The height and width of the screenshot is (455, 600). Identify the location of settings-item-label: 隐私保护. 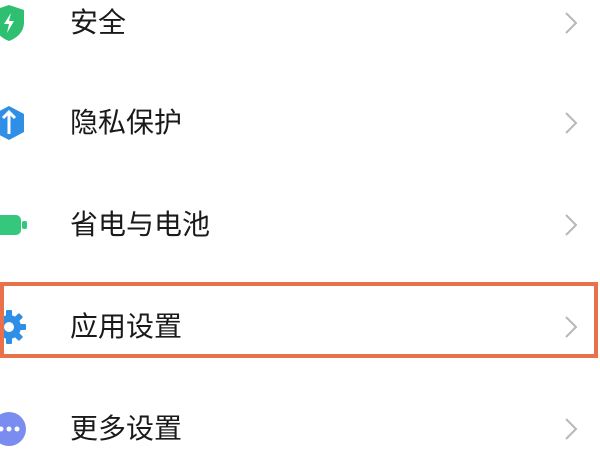
(126, 122).